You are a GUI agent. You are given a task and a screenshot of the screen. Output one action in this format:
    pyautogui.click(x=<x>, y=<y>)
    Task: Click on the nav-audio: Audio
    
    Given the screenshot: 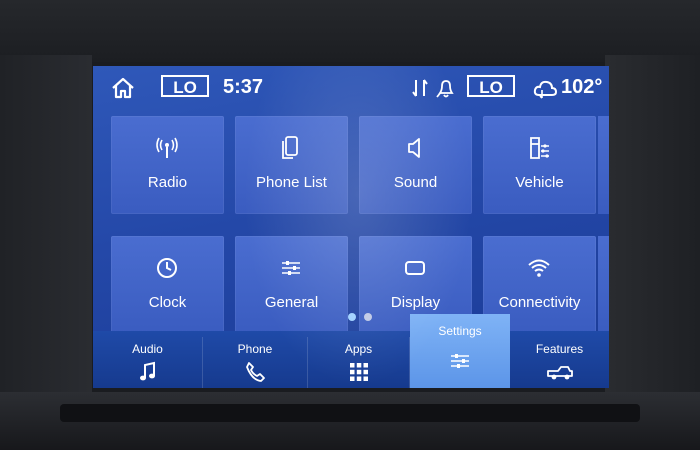 What is the action you would take?
    pyautogui.click(x=148, y=362)
    